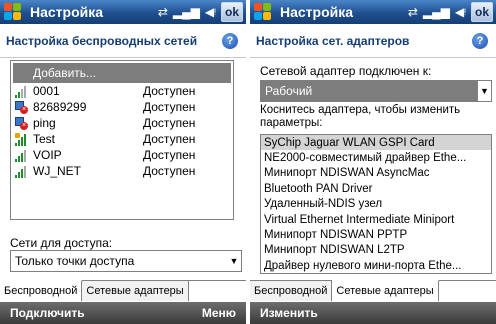 The image size is (496, 324). I want to click on page-header: Настройка сет. адаптеров ?, so click(373, 41).